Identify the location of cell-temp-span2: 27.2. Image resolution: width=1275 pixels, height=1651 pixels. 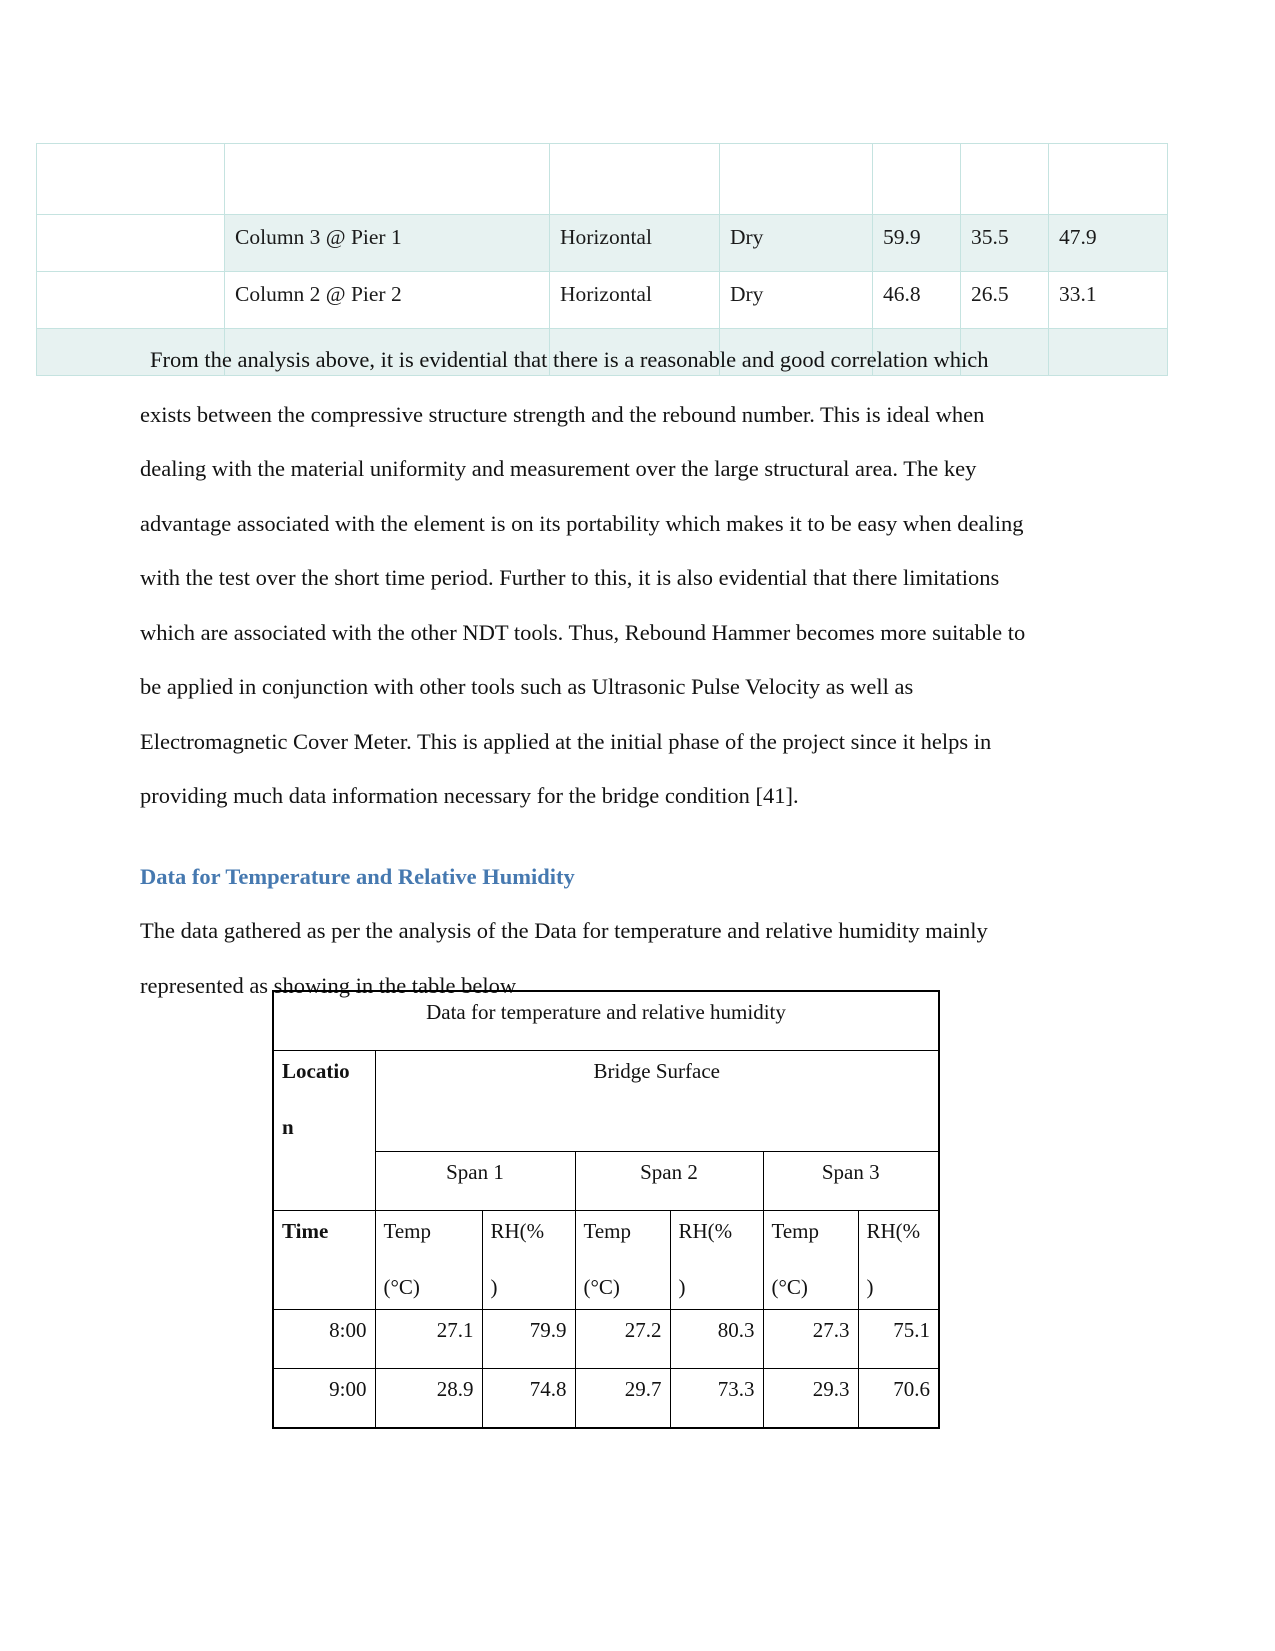
(622, 1339).